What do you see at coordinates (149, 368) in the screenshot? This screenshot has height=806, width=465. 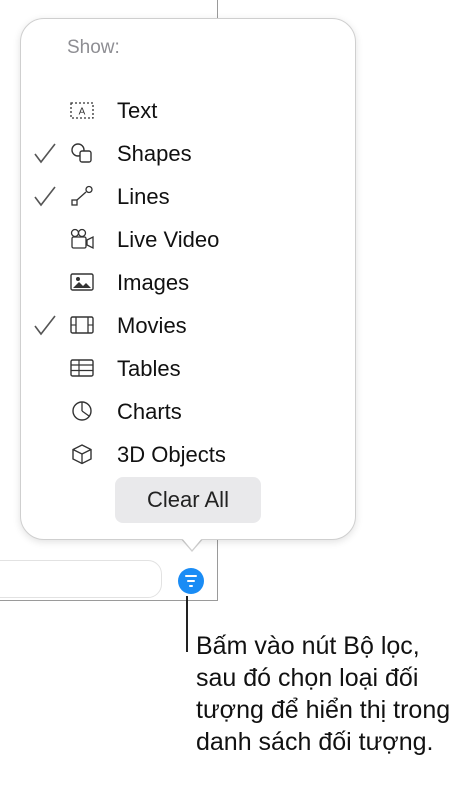 I see `menu-item-label: Tables` at bounding box center [149, 368].